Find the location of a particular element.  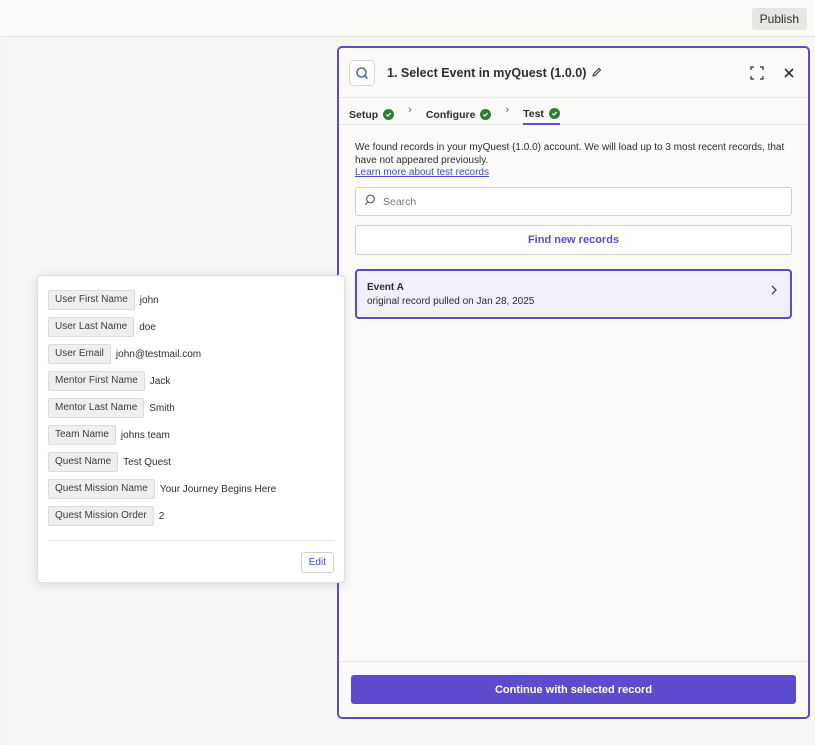

chevron-right-icon is located at coordinates (774, 291).